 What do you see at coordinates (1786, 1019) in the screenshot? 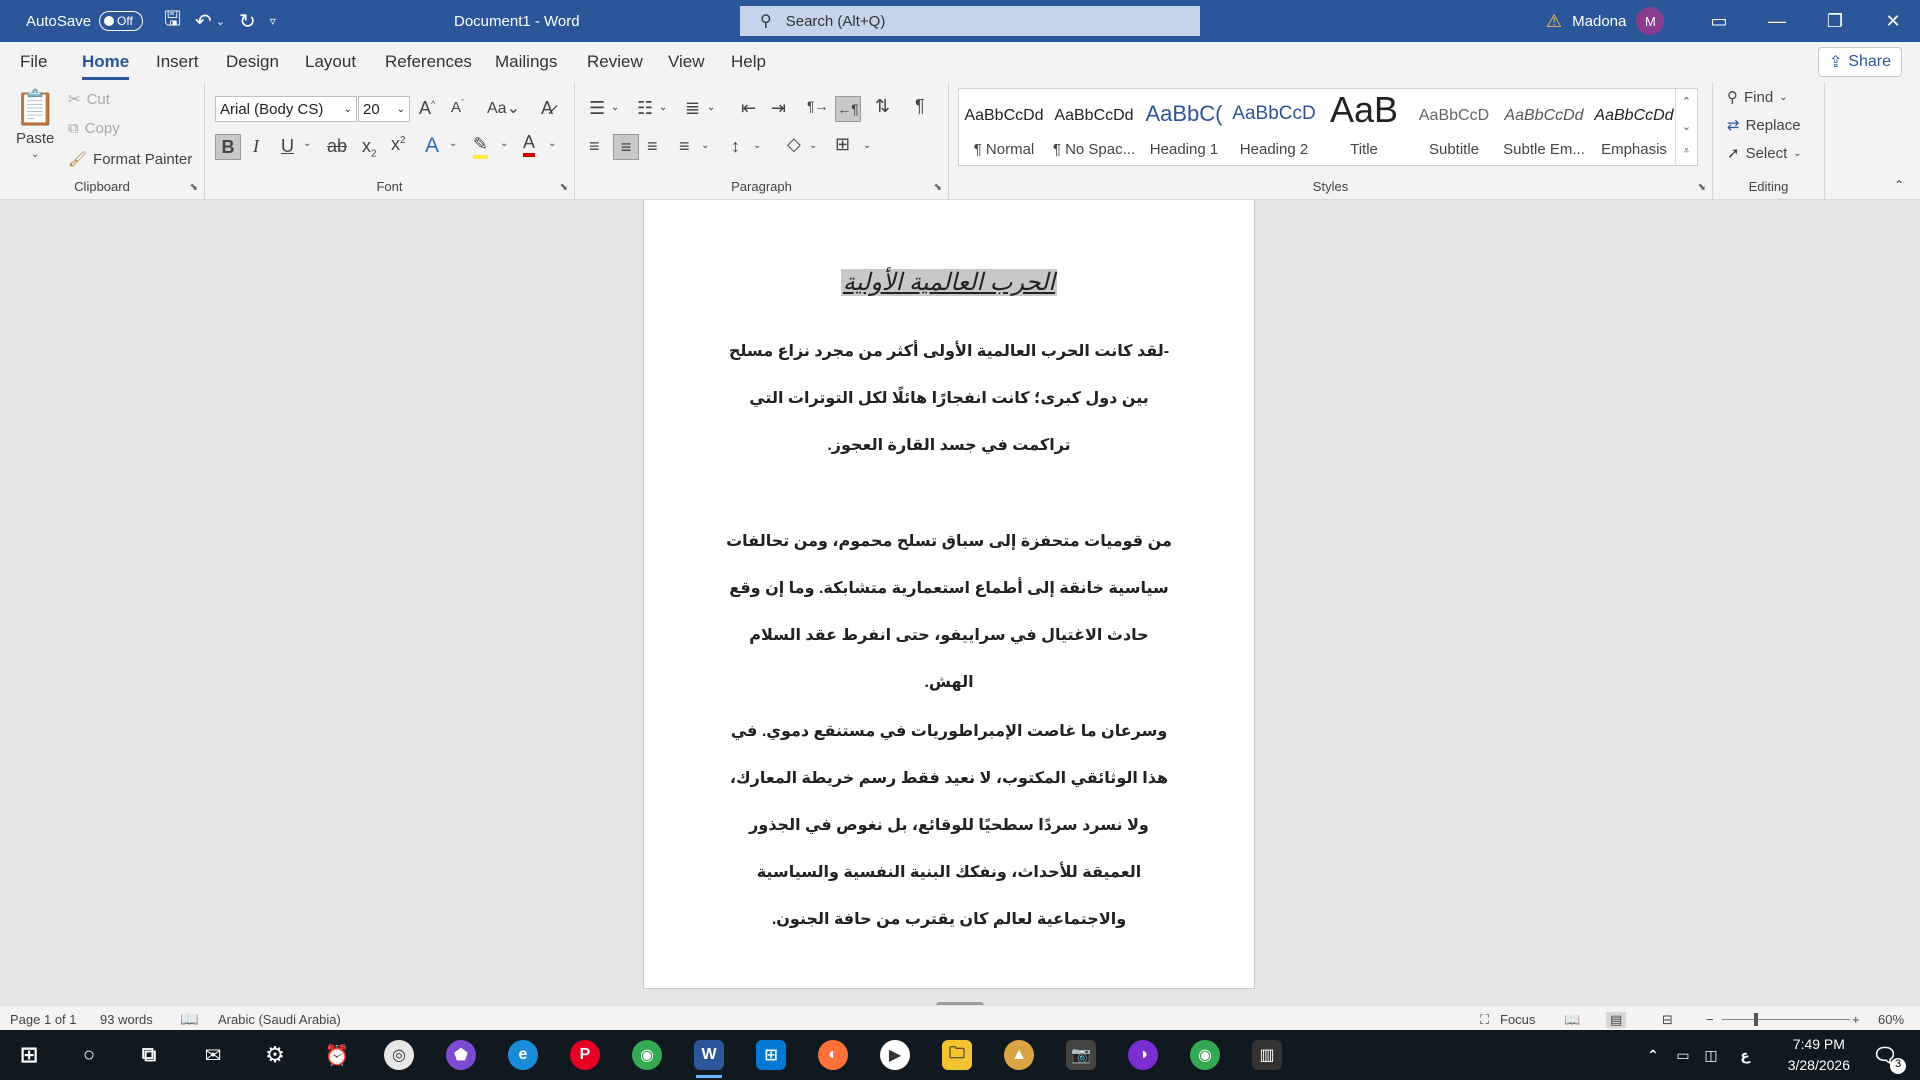
I see `zoom-slider` at bounding box center [1786, 1019].